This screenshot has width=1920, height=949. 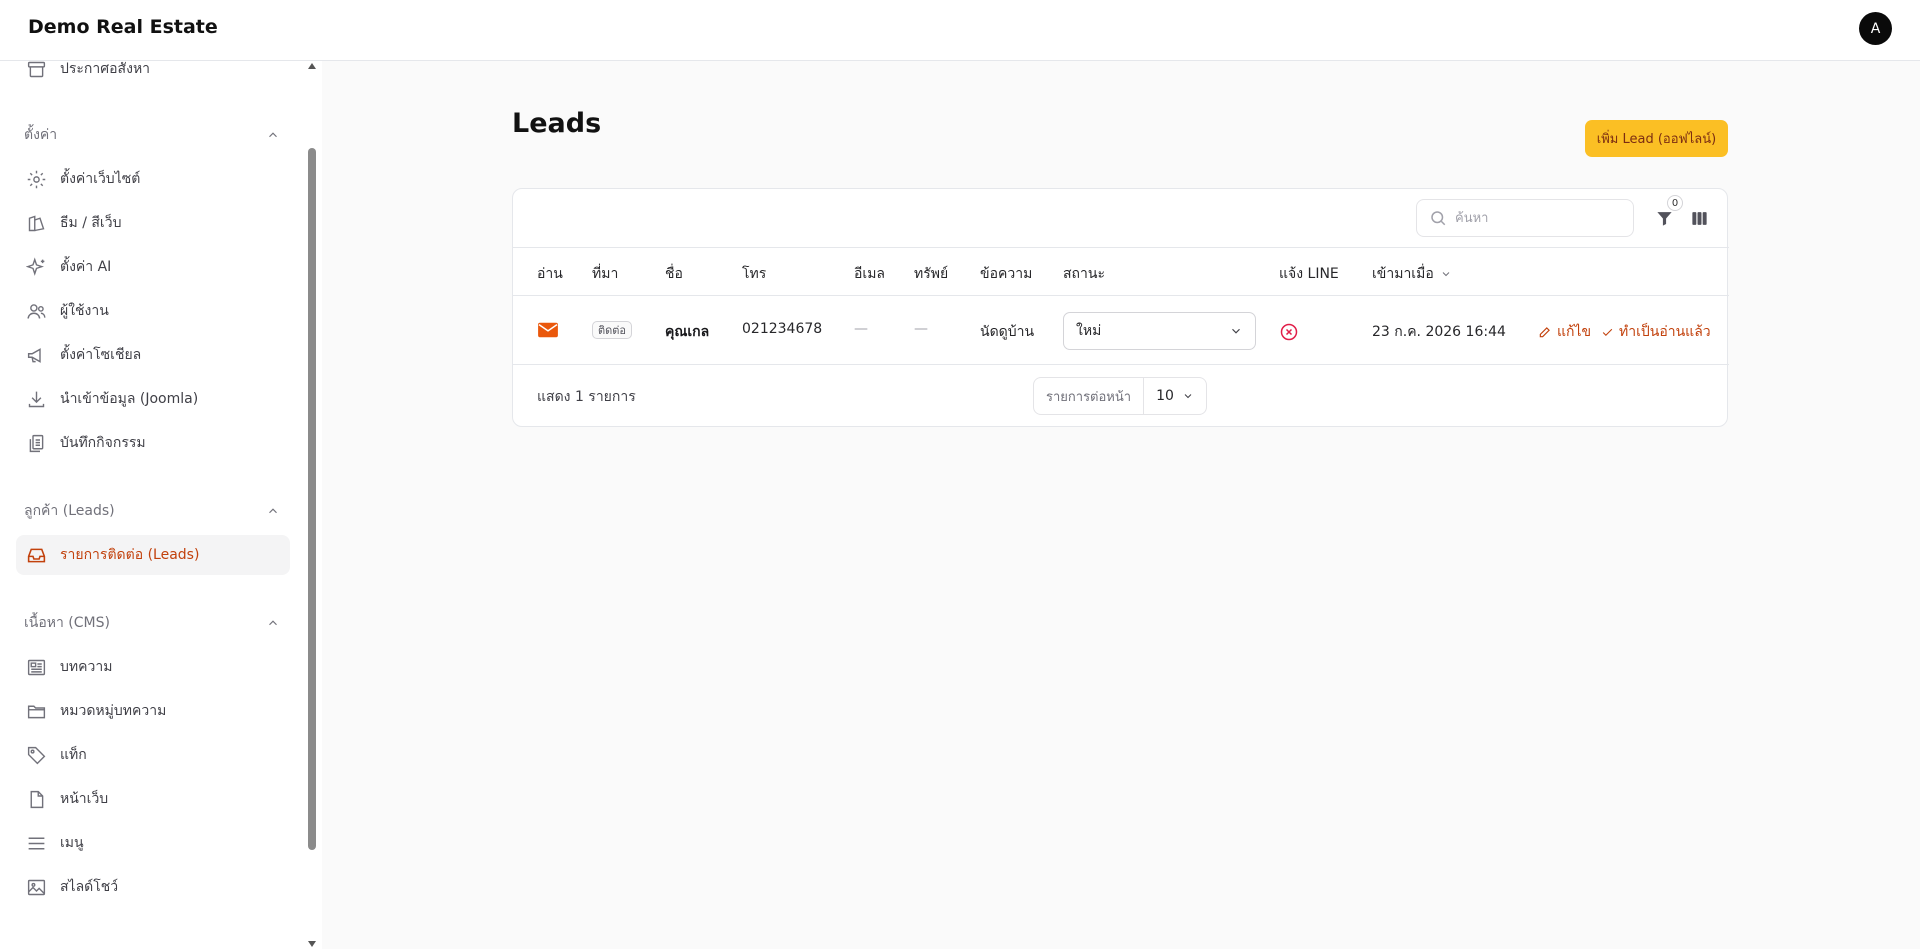 I want to click on mark-as-read-link: ทำเป็นอ่านแล้ว, so click(x=1656, y=332).